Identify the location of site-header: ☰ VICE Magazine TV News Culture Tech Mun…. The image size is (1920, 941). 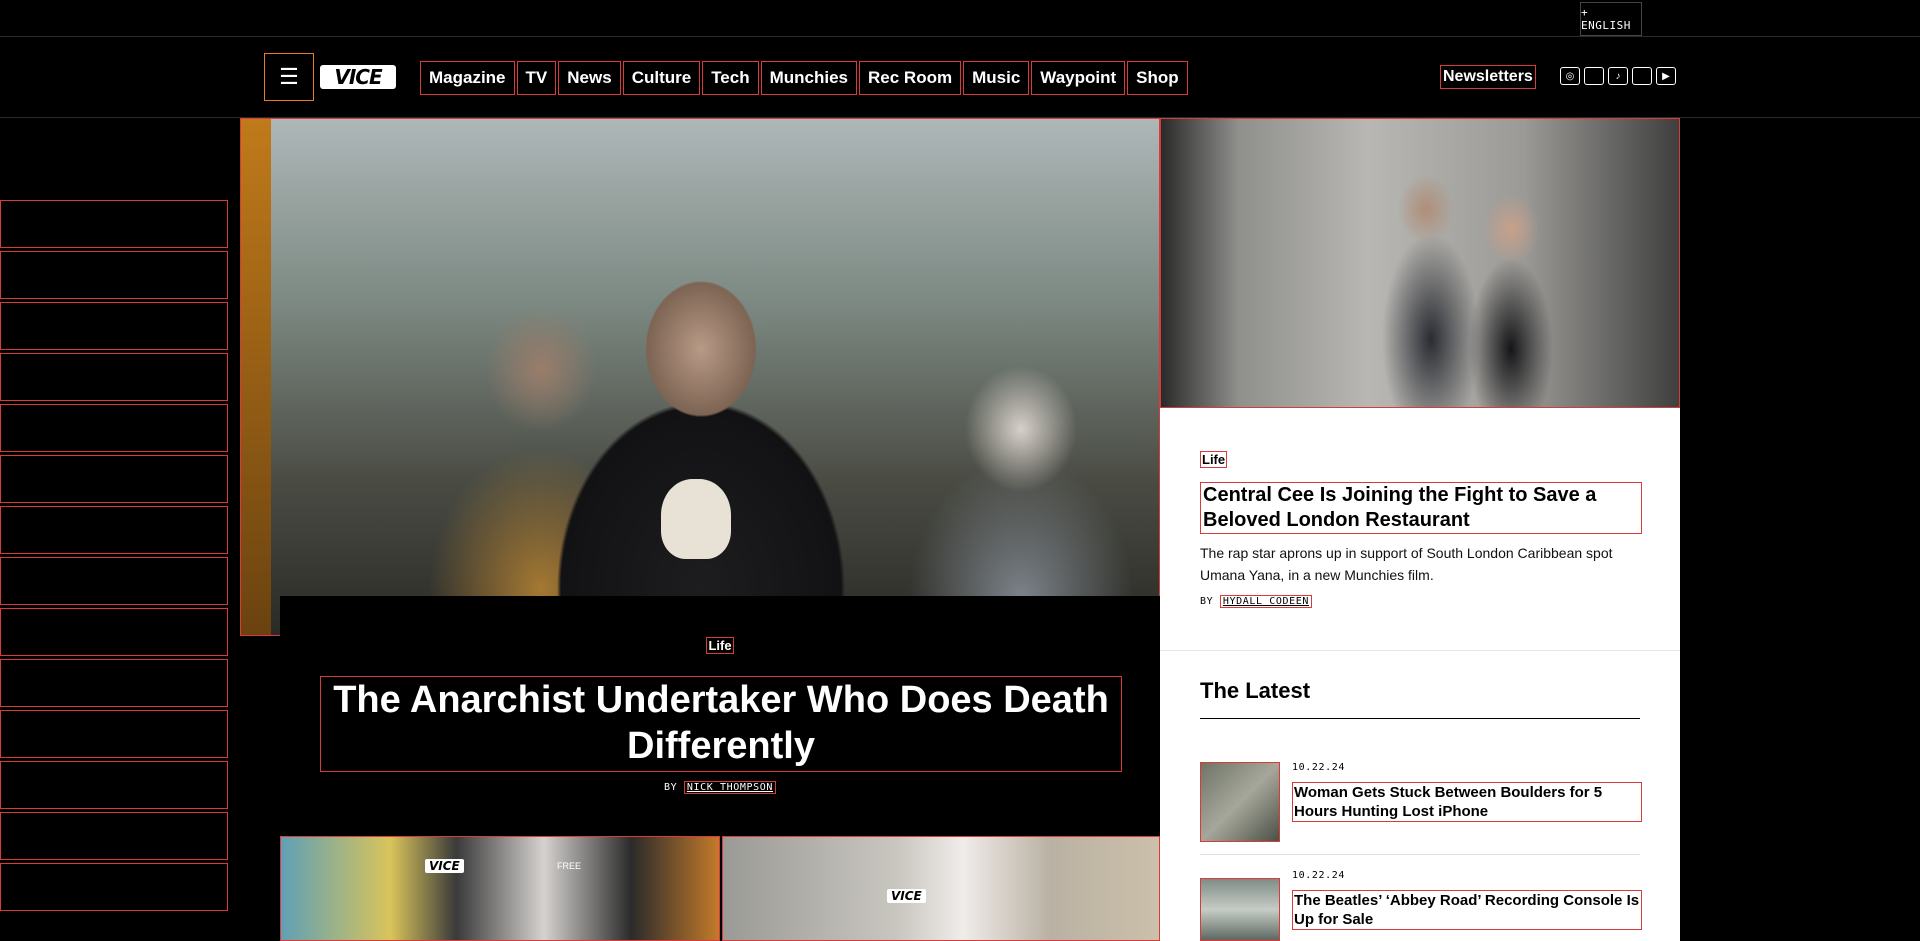
(960, 77).